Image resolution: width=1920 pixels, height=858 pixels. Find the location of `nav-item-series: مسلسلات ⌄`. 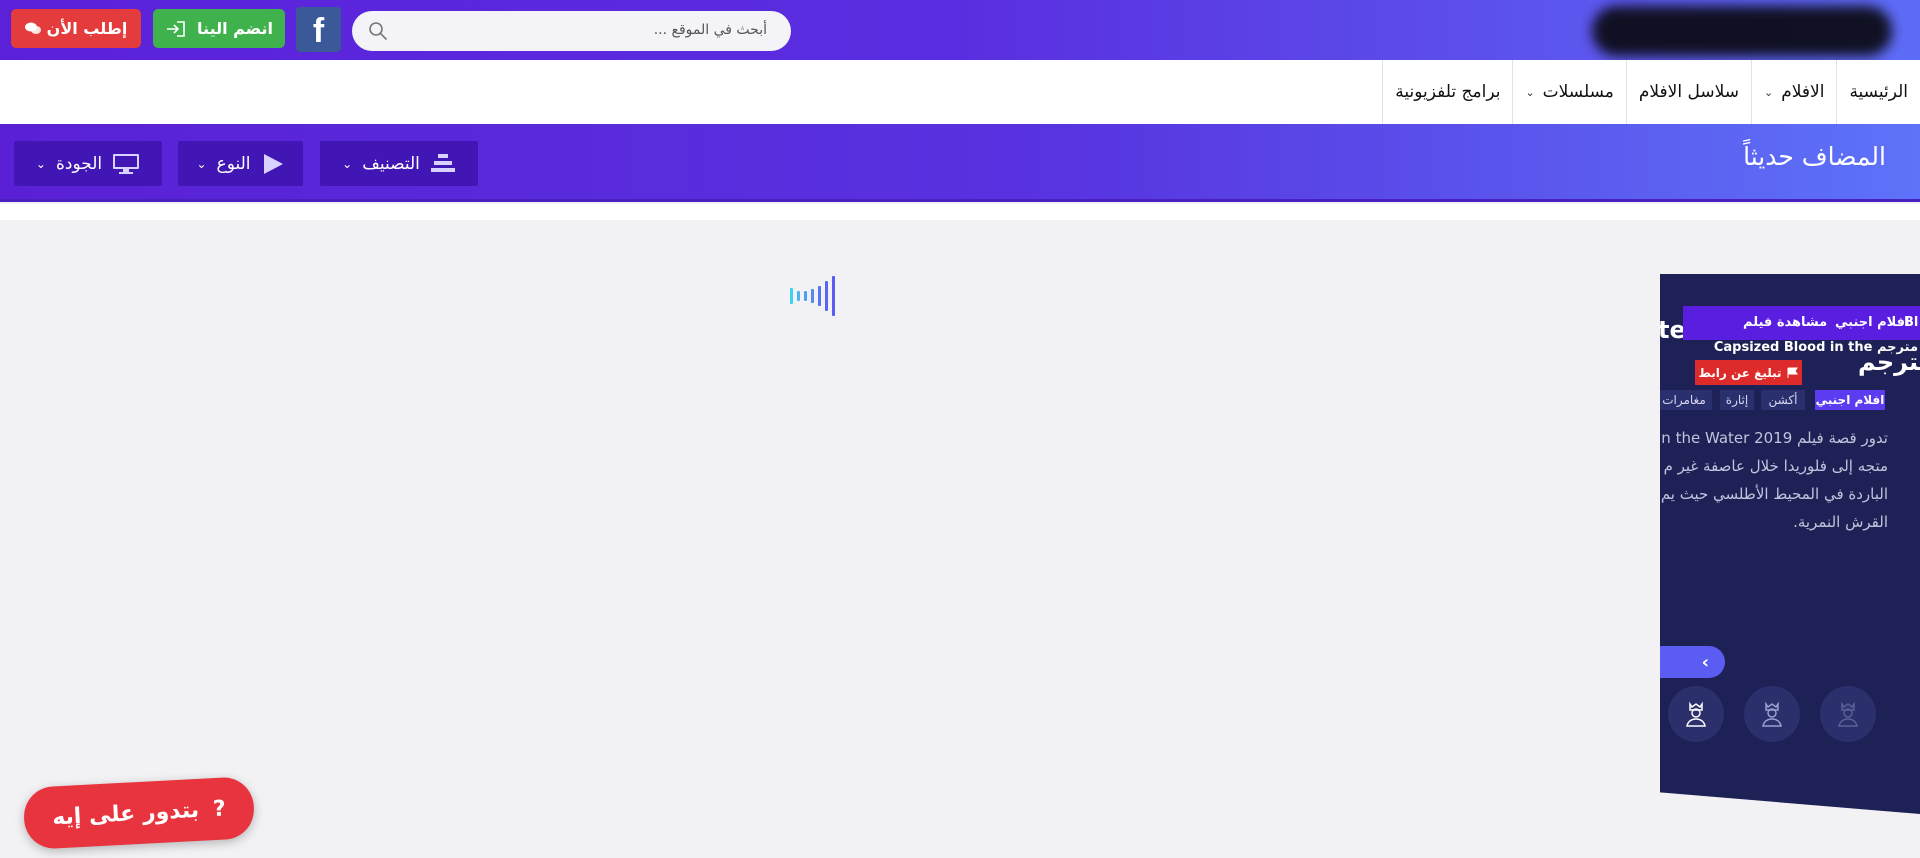

nav-item-series: مسلسلات ⌄ is located at coordinates (1568, 92).